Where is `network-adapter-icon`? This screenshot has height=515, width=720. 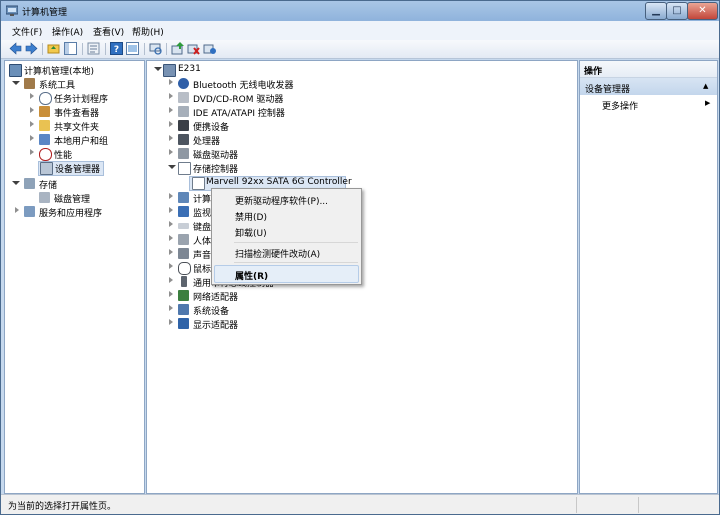
network-adapter-icon is located at coordinates (183, 295).